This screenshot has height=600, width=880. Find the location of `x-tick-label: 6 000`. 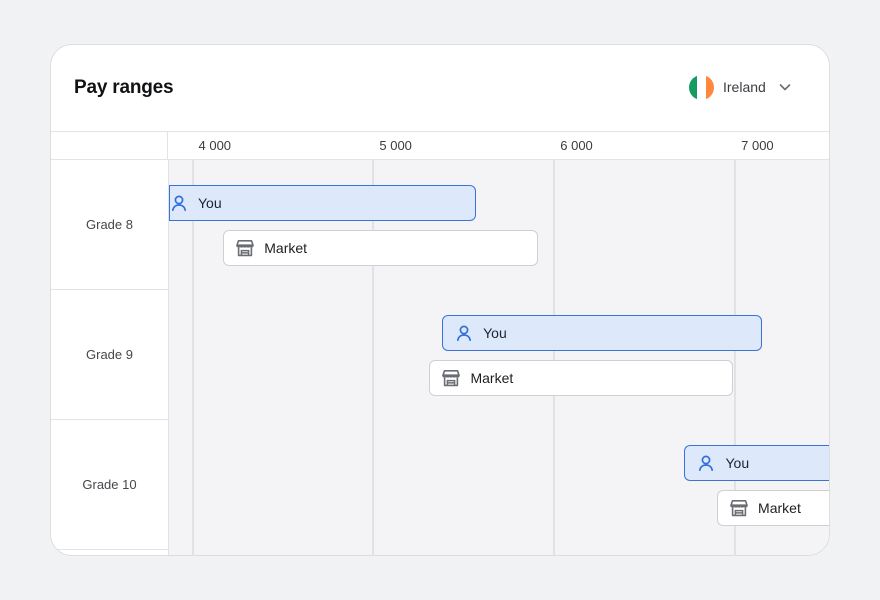

x-tick-label: 6 000 is located at coordinates (576, 145).